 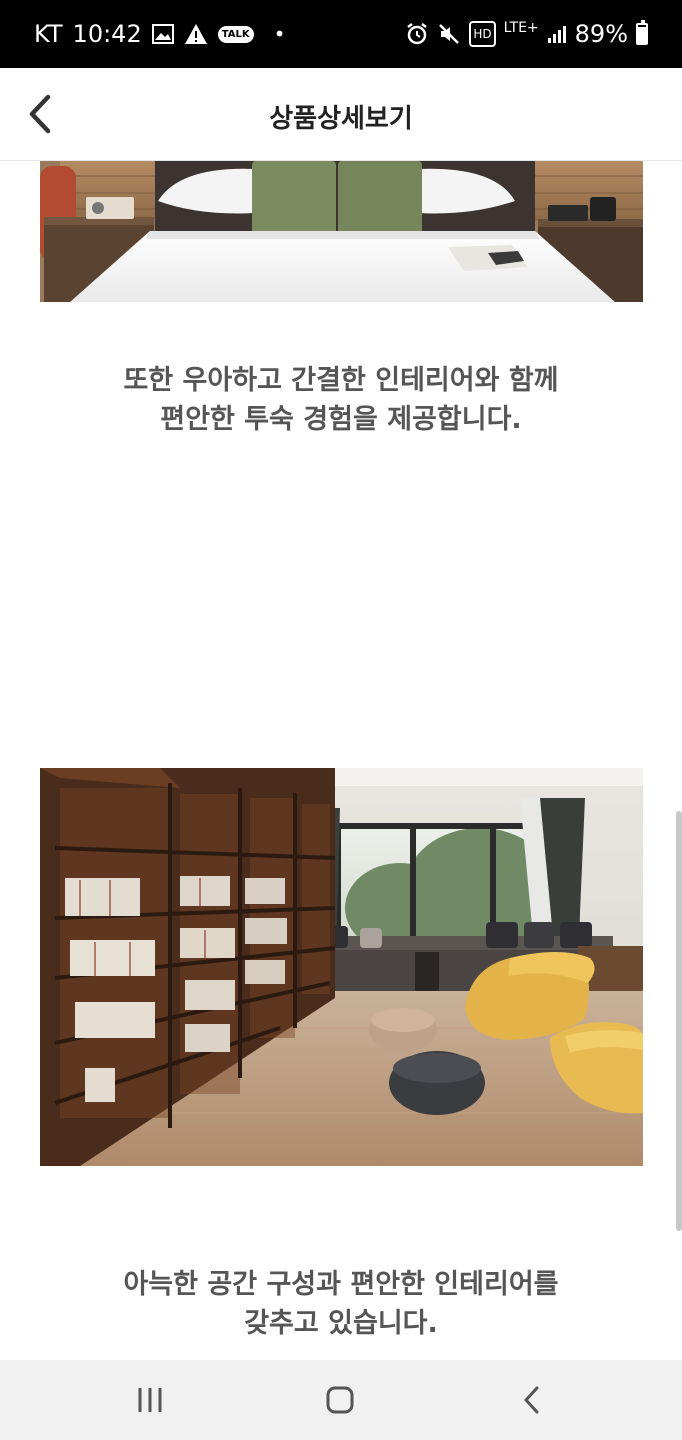 I want to click on home-button, so click(x=340, y=1400).